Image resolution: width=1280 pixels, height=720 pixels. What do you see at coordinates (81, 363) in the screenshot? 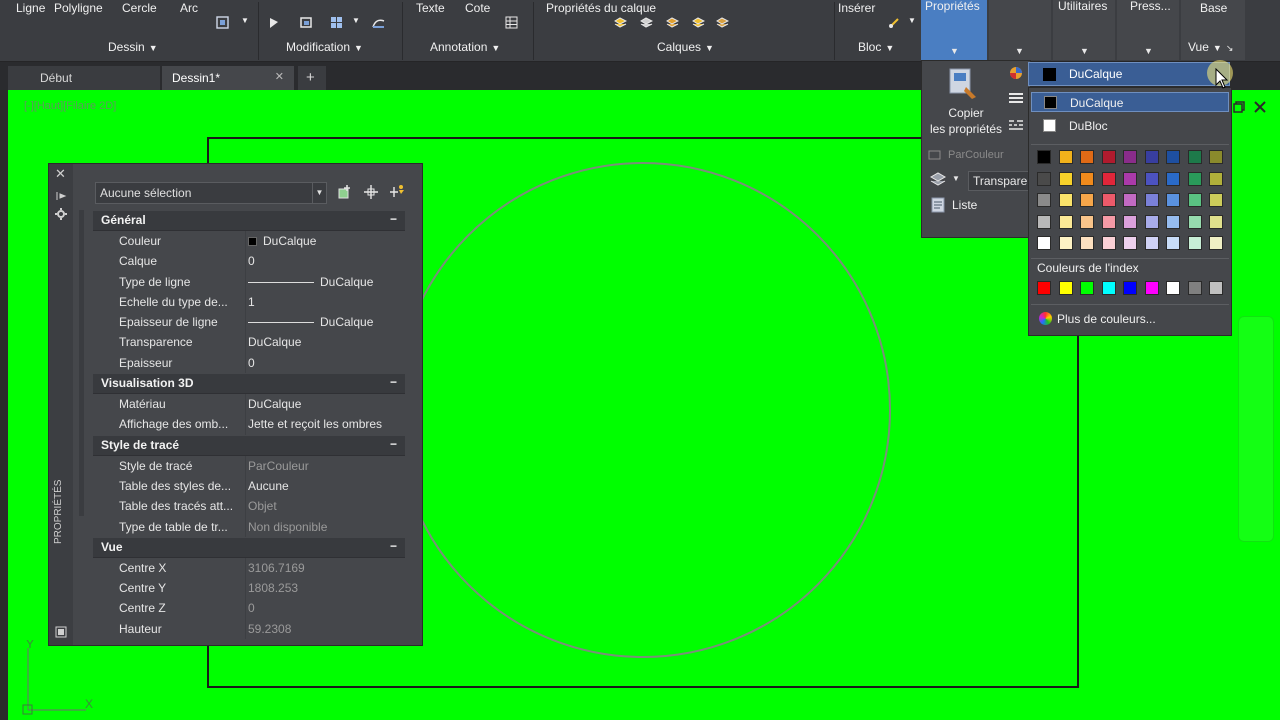
I see `palette-scrollbar` at bounding box center [81, 363].